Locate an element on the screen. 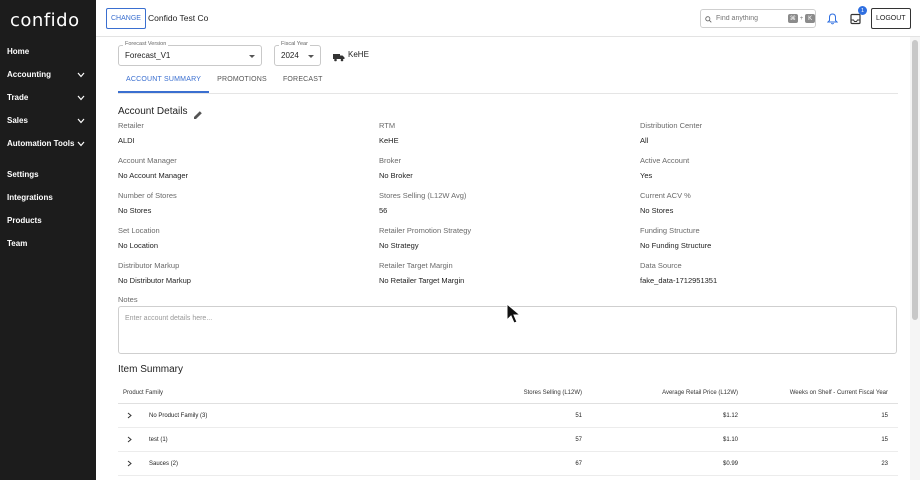 The height and width of the screenshot is (480, 920). account-details-title: Account Details is located at coordinates (153, 111).